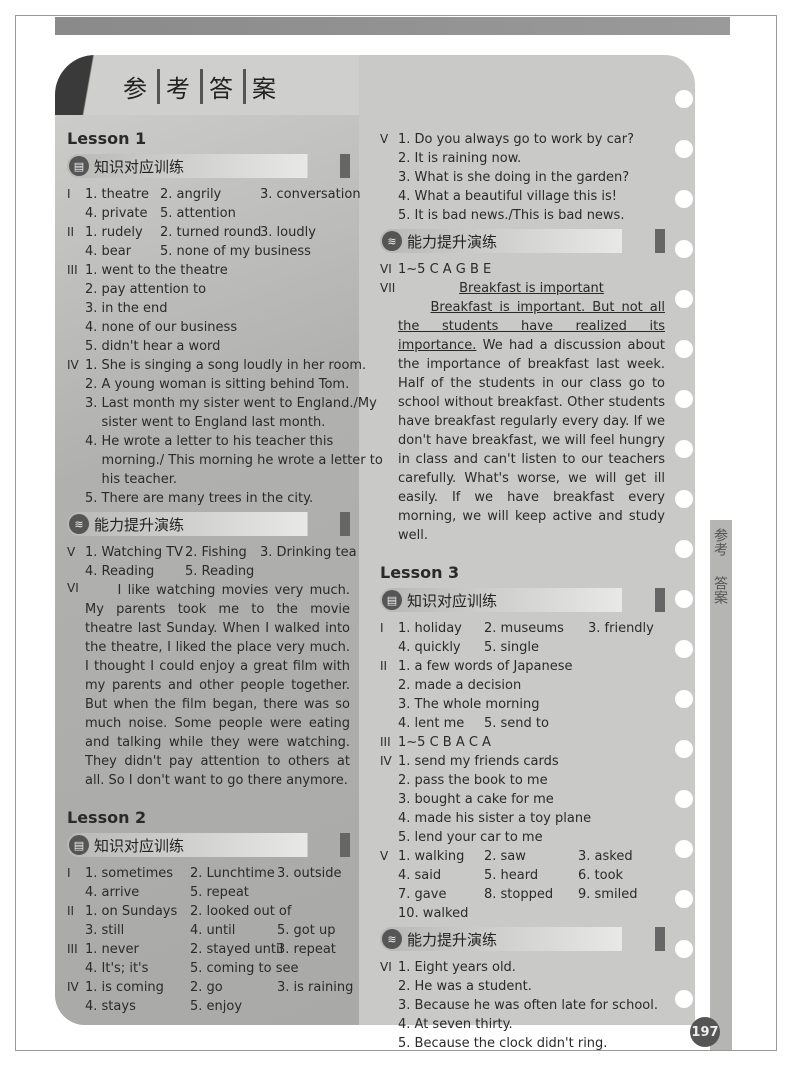  I want to click on answer-row: II 1. rudely 2. turned round 3. loudly, so click(208, 232).